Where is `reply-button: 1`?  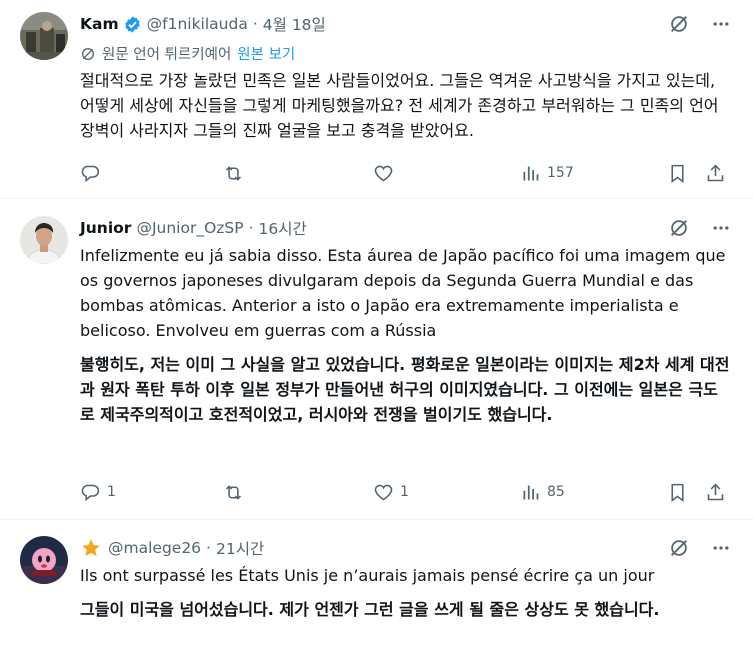 reply-button: 1 is located at coordinates (98, 492).